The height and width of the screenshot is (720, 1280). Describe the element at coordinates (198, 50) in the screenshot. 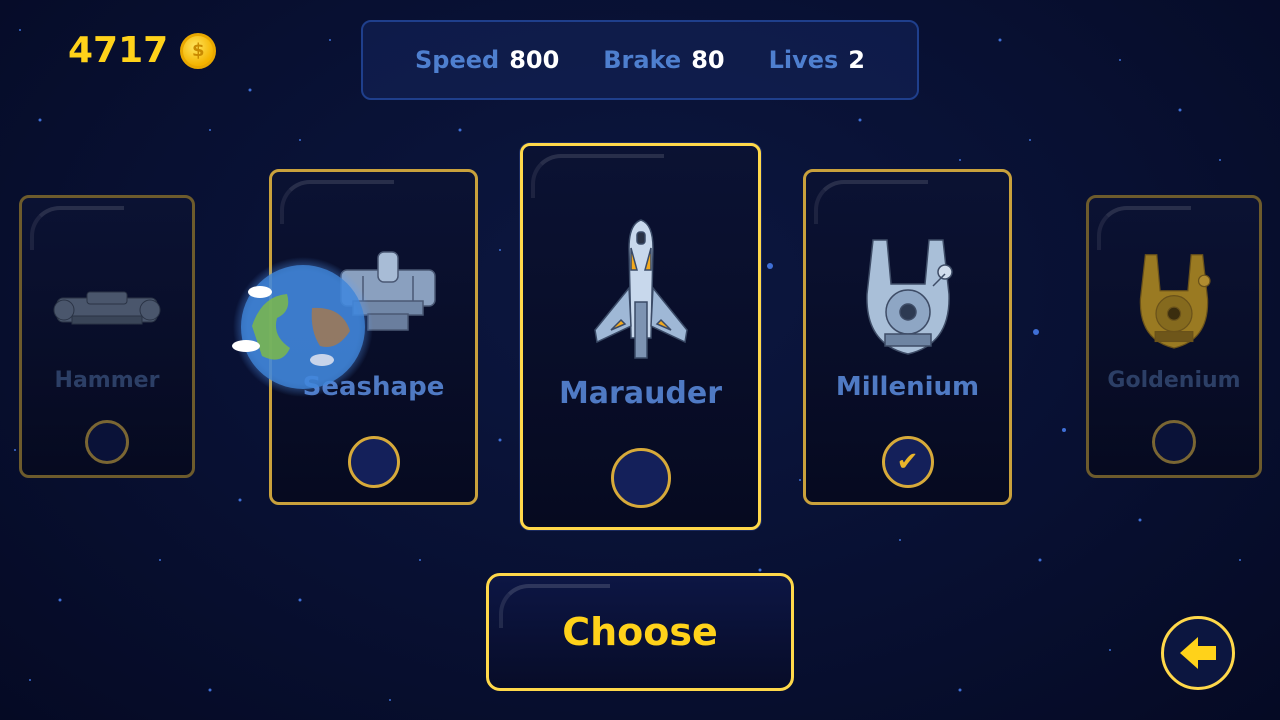

I see `coin-icon: $` at that location.